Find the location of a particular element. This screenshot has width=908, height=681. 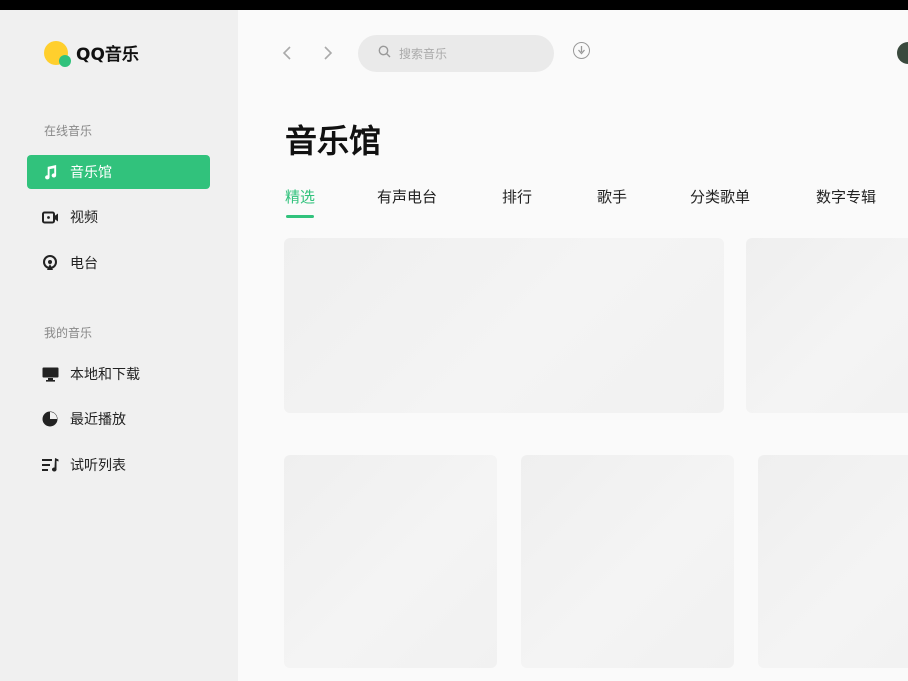

sidebar-item-label: 视频 is located at coordinates (84, 218).